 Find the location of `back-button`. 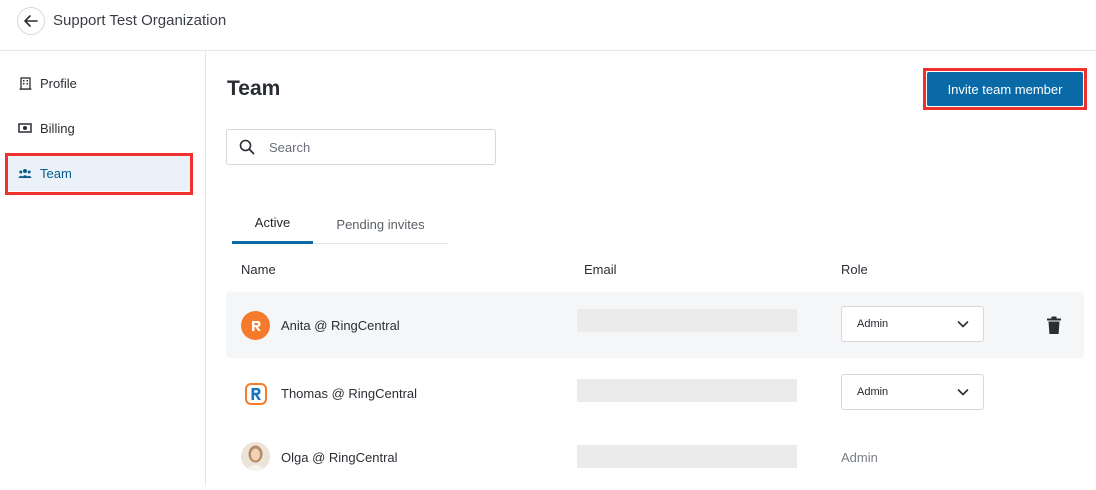

back-button is located at coordinates (31, 21).